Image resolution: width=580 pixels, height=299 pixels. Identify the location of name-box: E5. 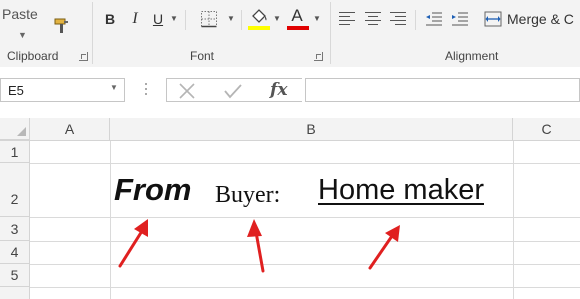
(62, 90).